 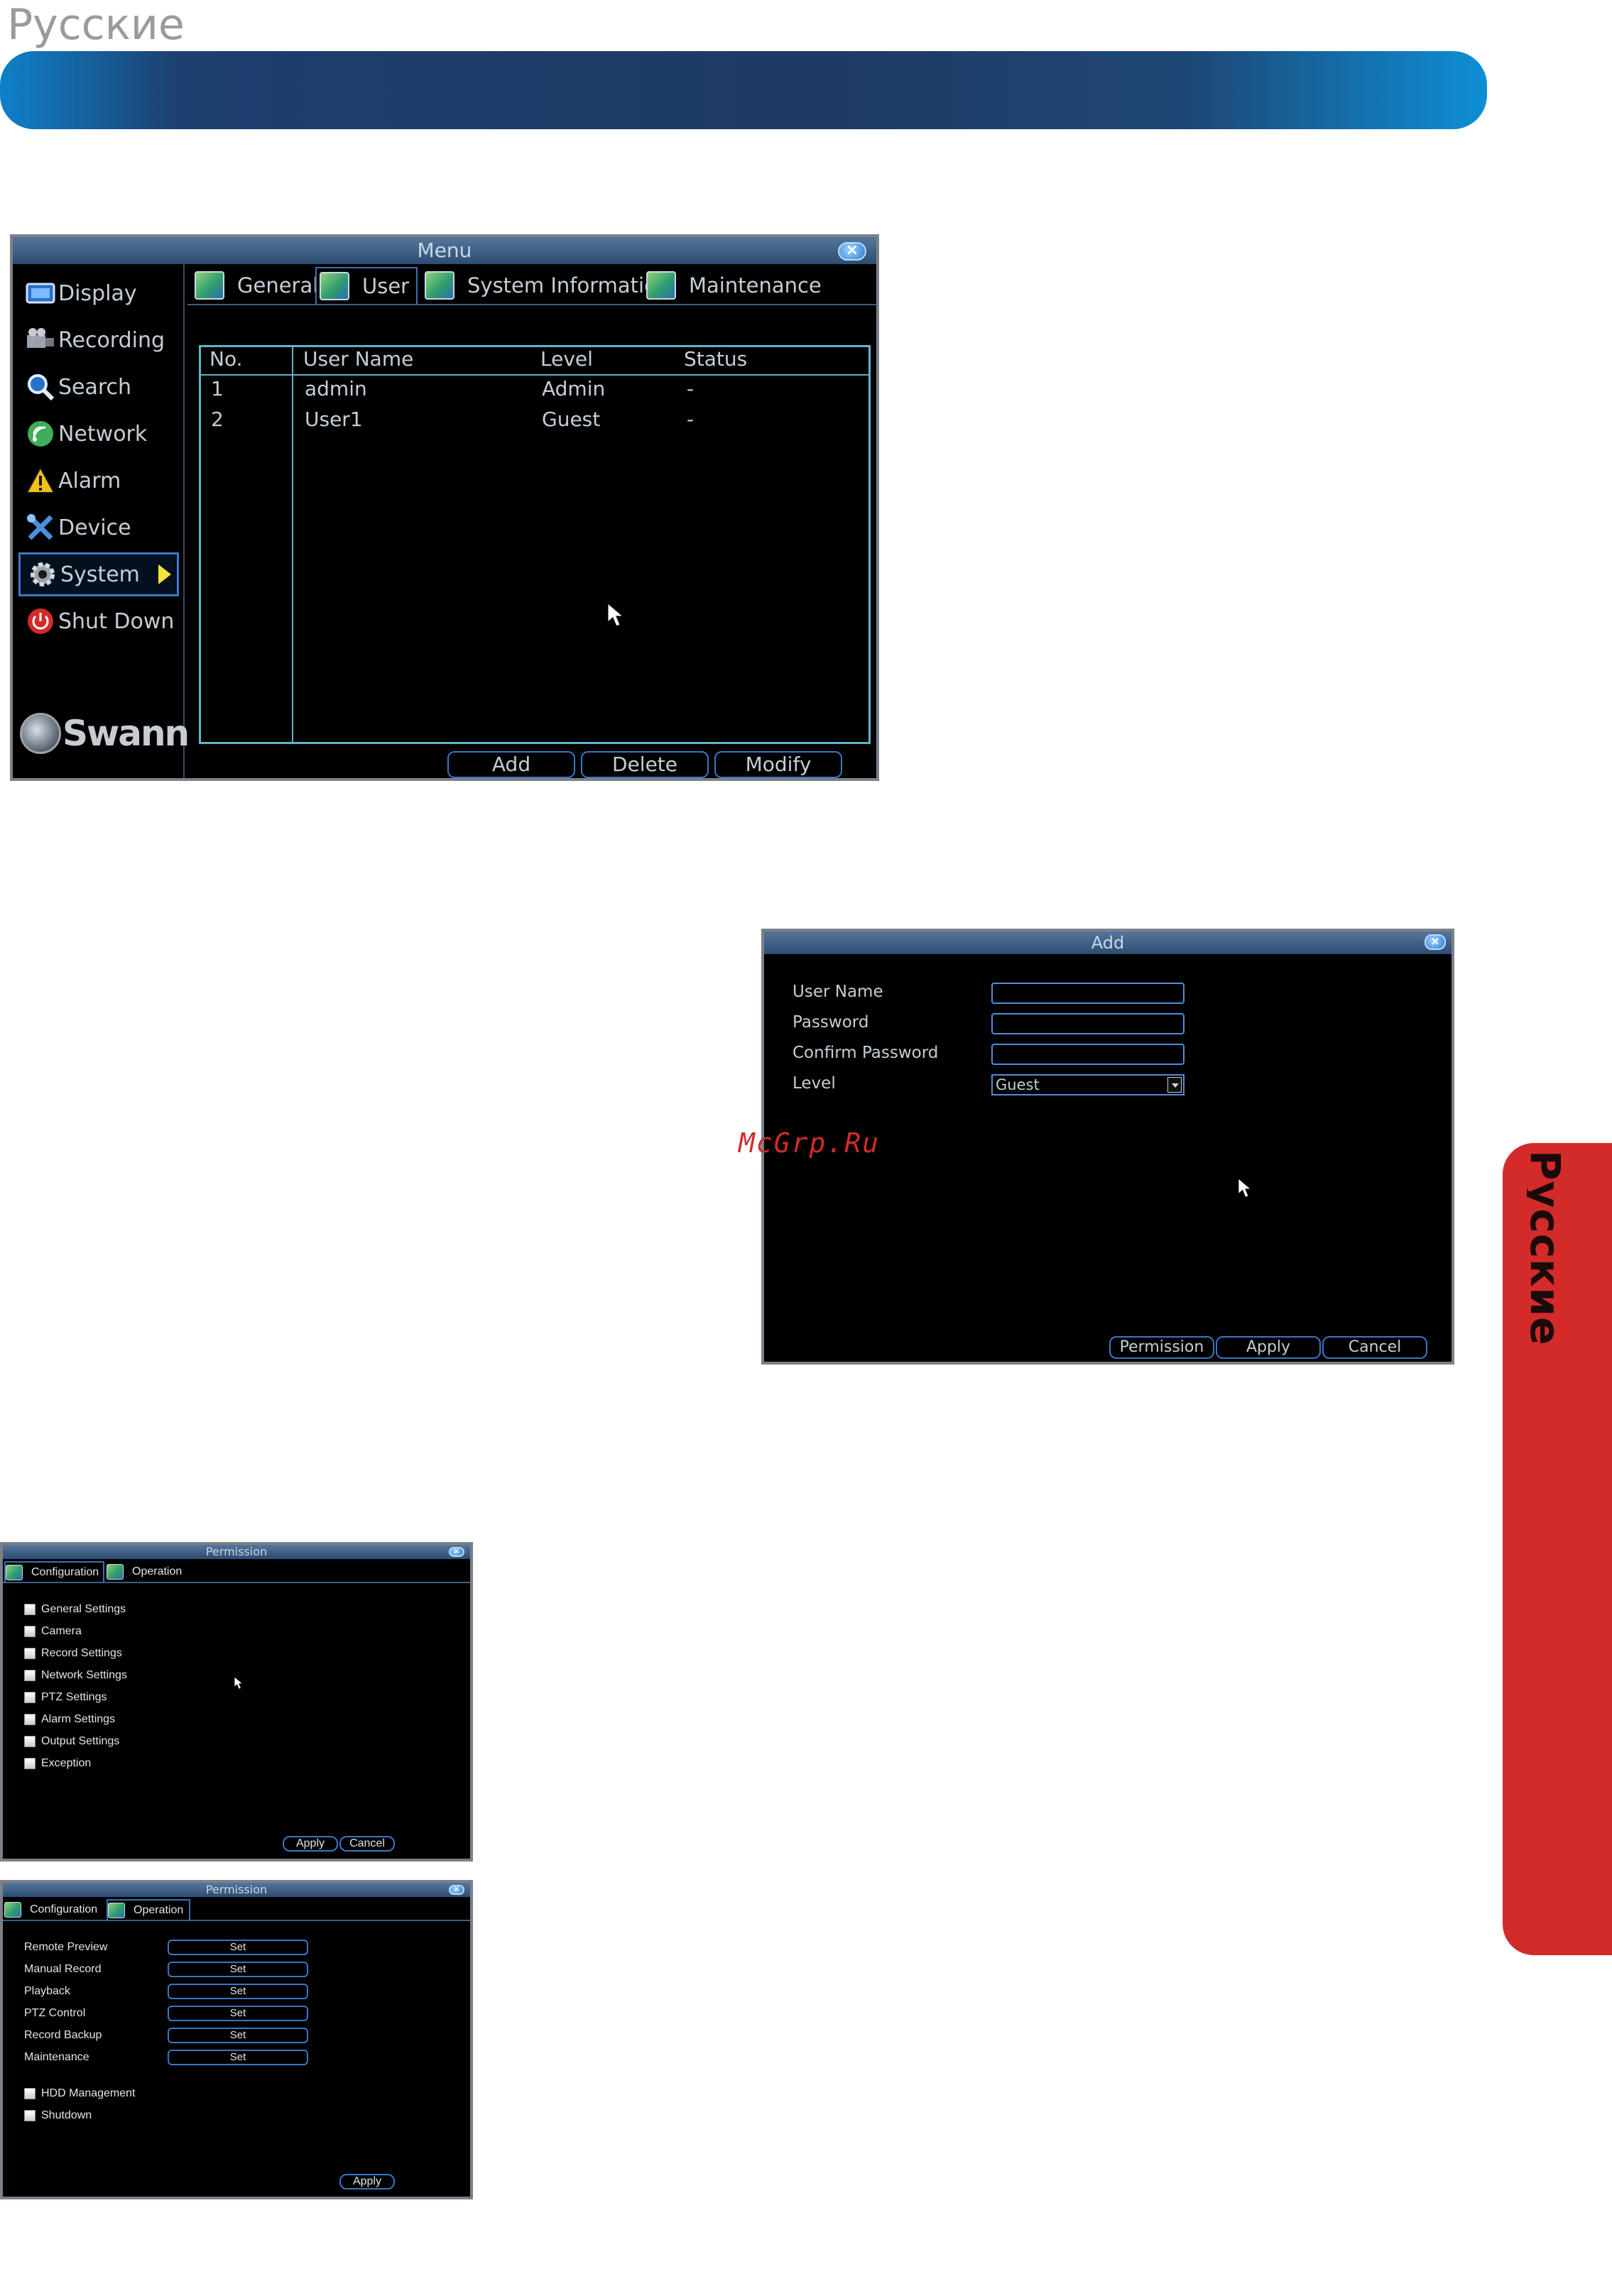 I want to click on swann-logo-text: Swann, so click(x=126, y=733).